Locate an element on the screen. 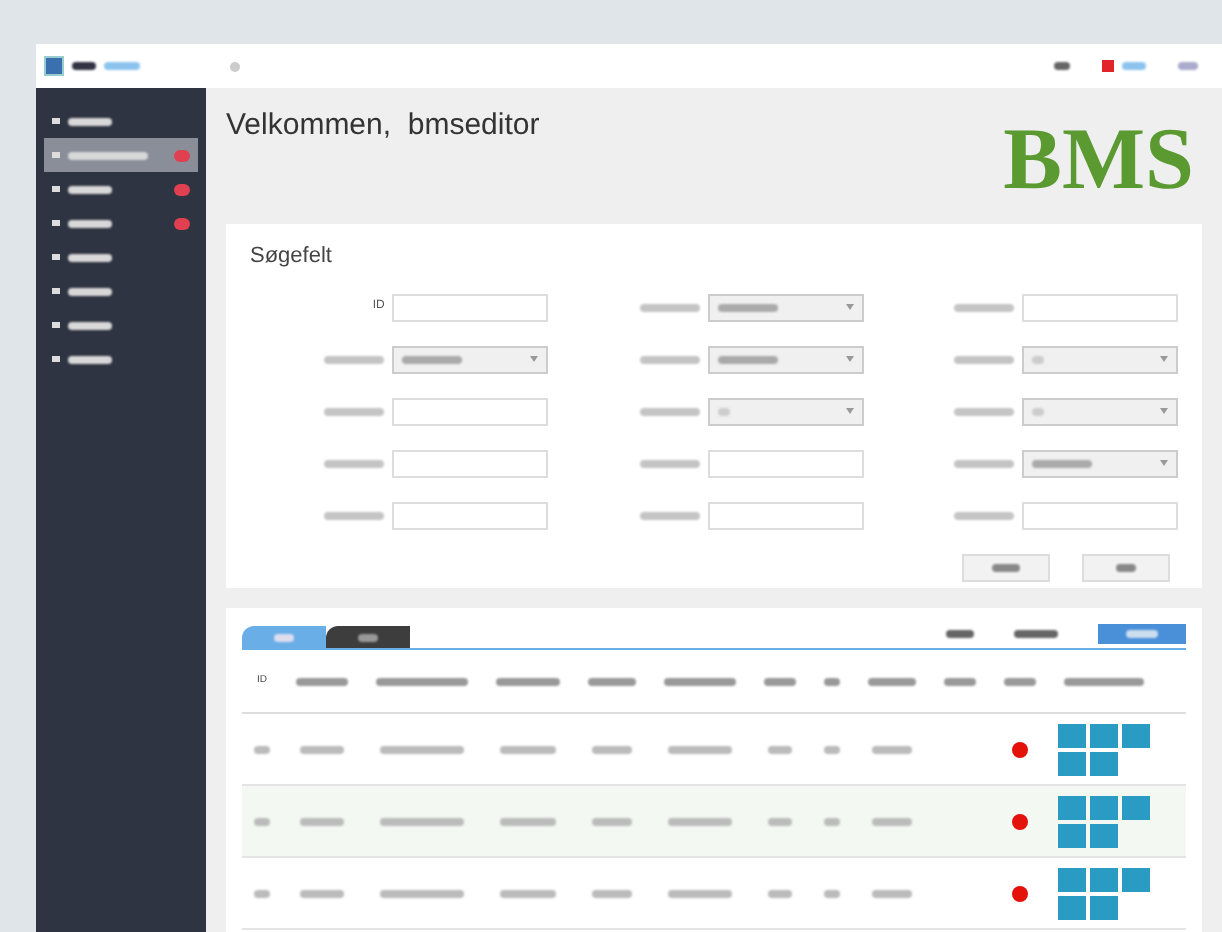 The width and height of the screenshot is (1222, 932). search-button is located at coordinates (1006, 567).